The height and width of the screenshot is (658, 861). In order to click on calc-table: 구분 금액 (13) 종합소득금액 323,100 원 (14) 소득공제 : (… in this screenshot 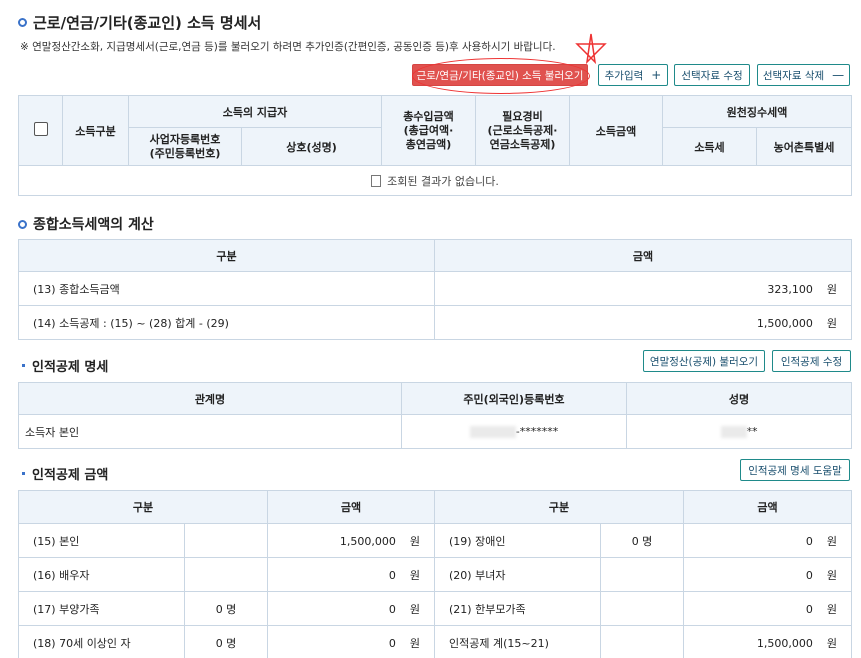, I will do `click(435, 289)`.